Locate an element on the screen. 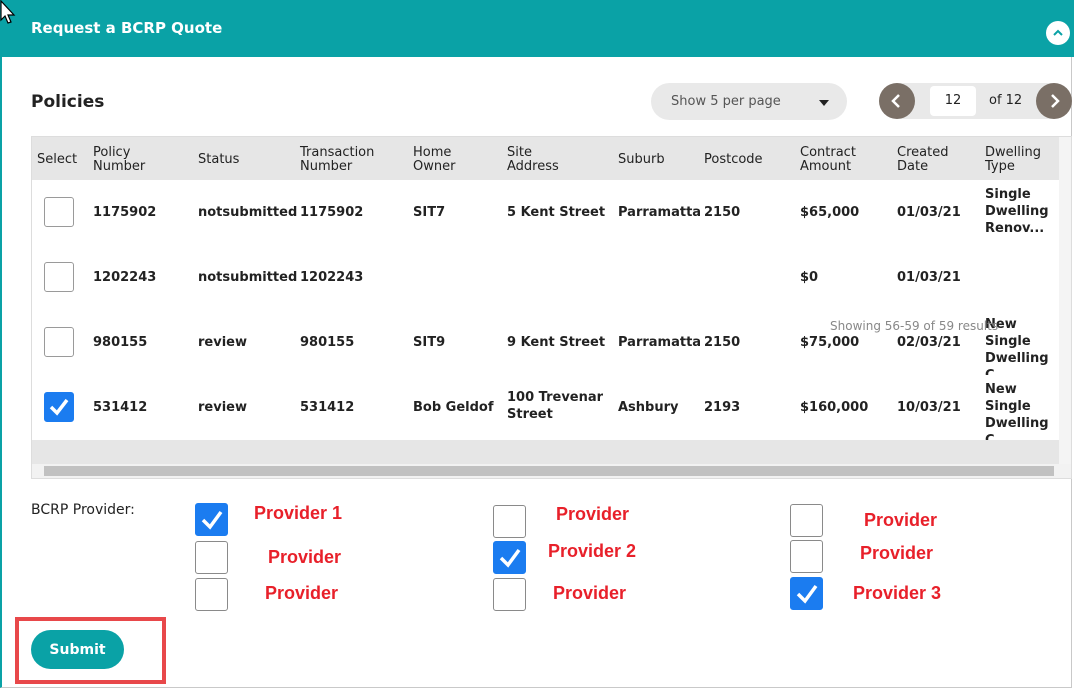 This screenshot has width=1074, height=690. collapse-button is located at coordinates (1058, 33).